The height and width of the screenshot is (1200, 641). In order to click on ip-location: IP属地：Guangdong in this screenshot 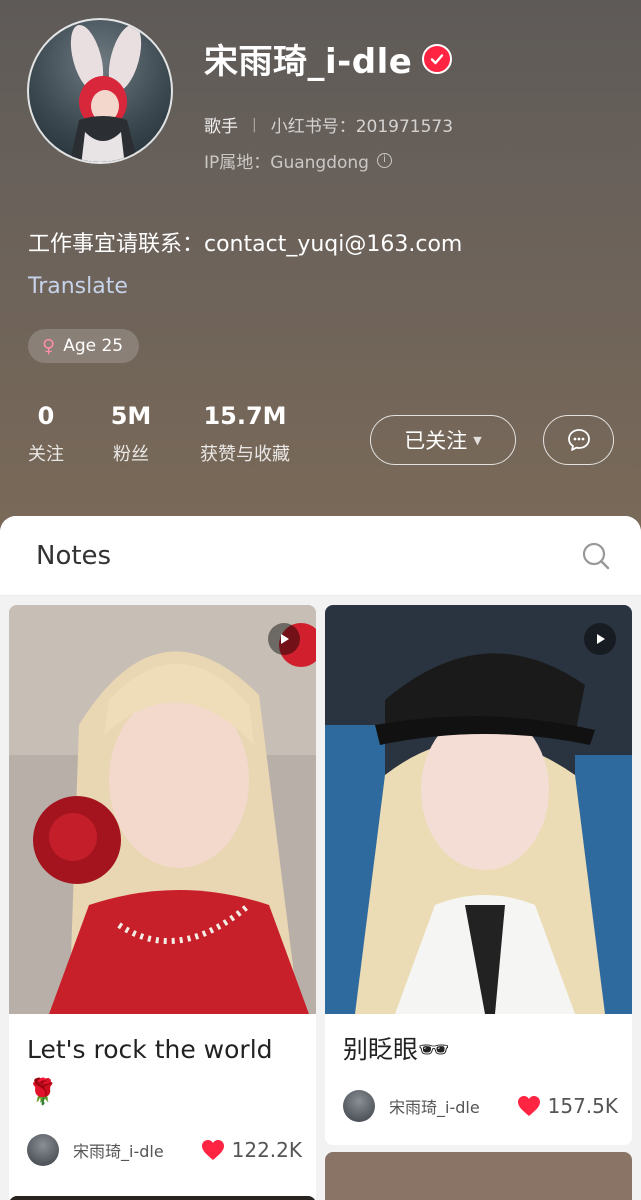, I will do `click(286, 163)`.